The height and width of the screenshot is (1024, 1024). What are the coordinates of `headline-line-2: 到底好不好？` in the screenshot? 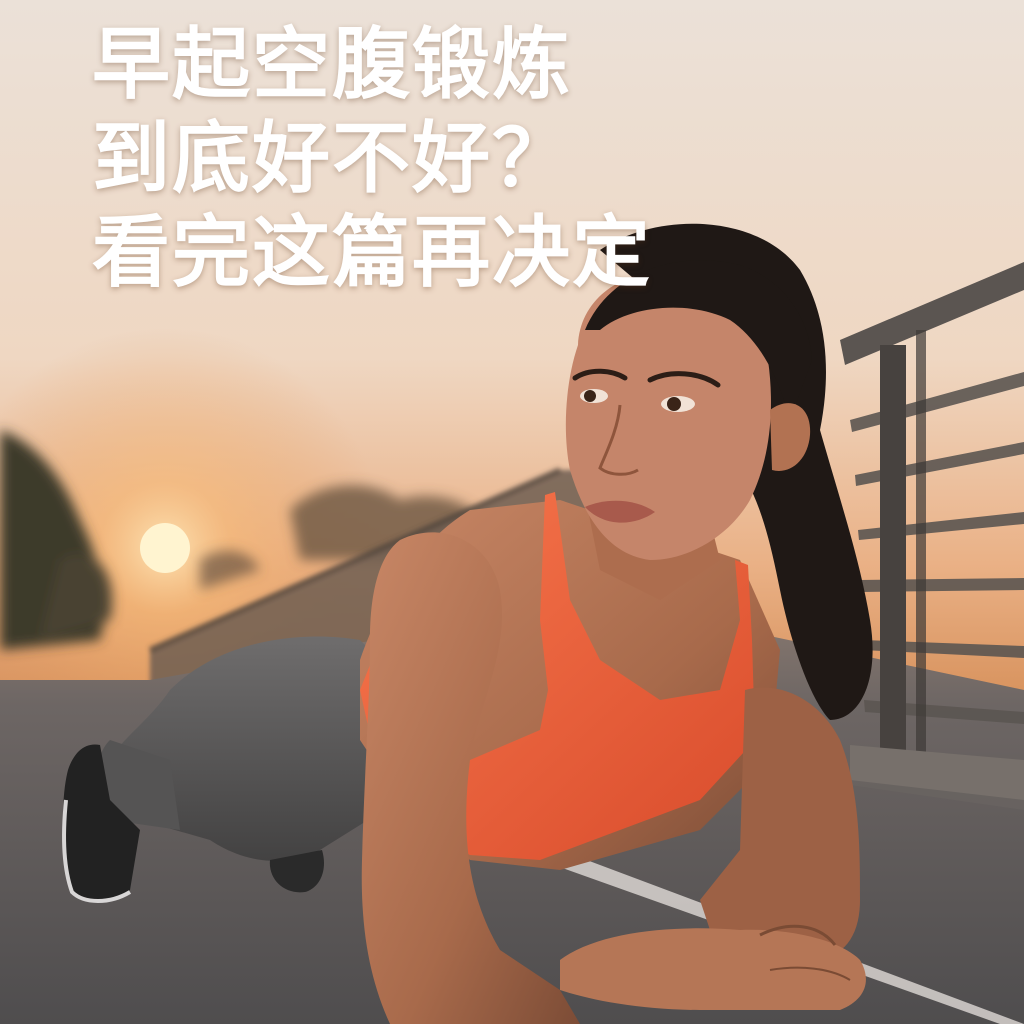 It's located at (332, 159).